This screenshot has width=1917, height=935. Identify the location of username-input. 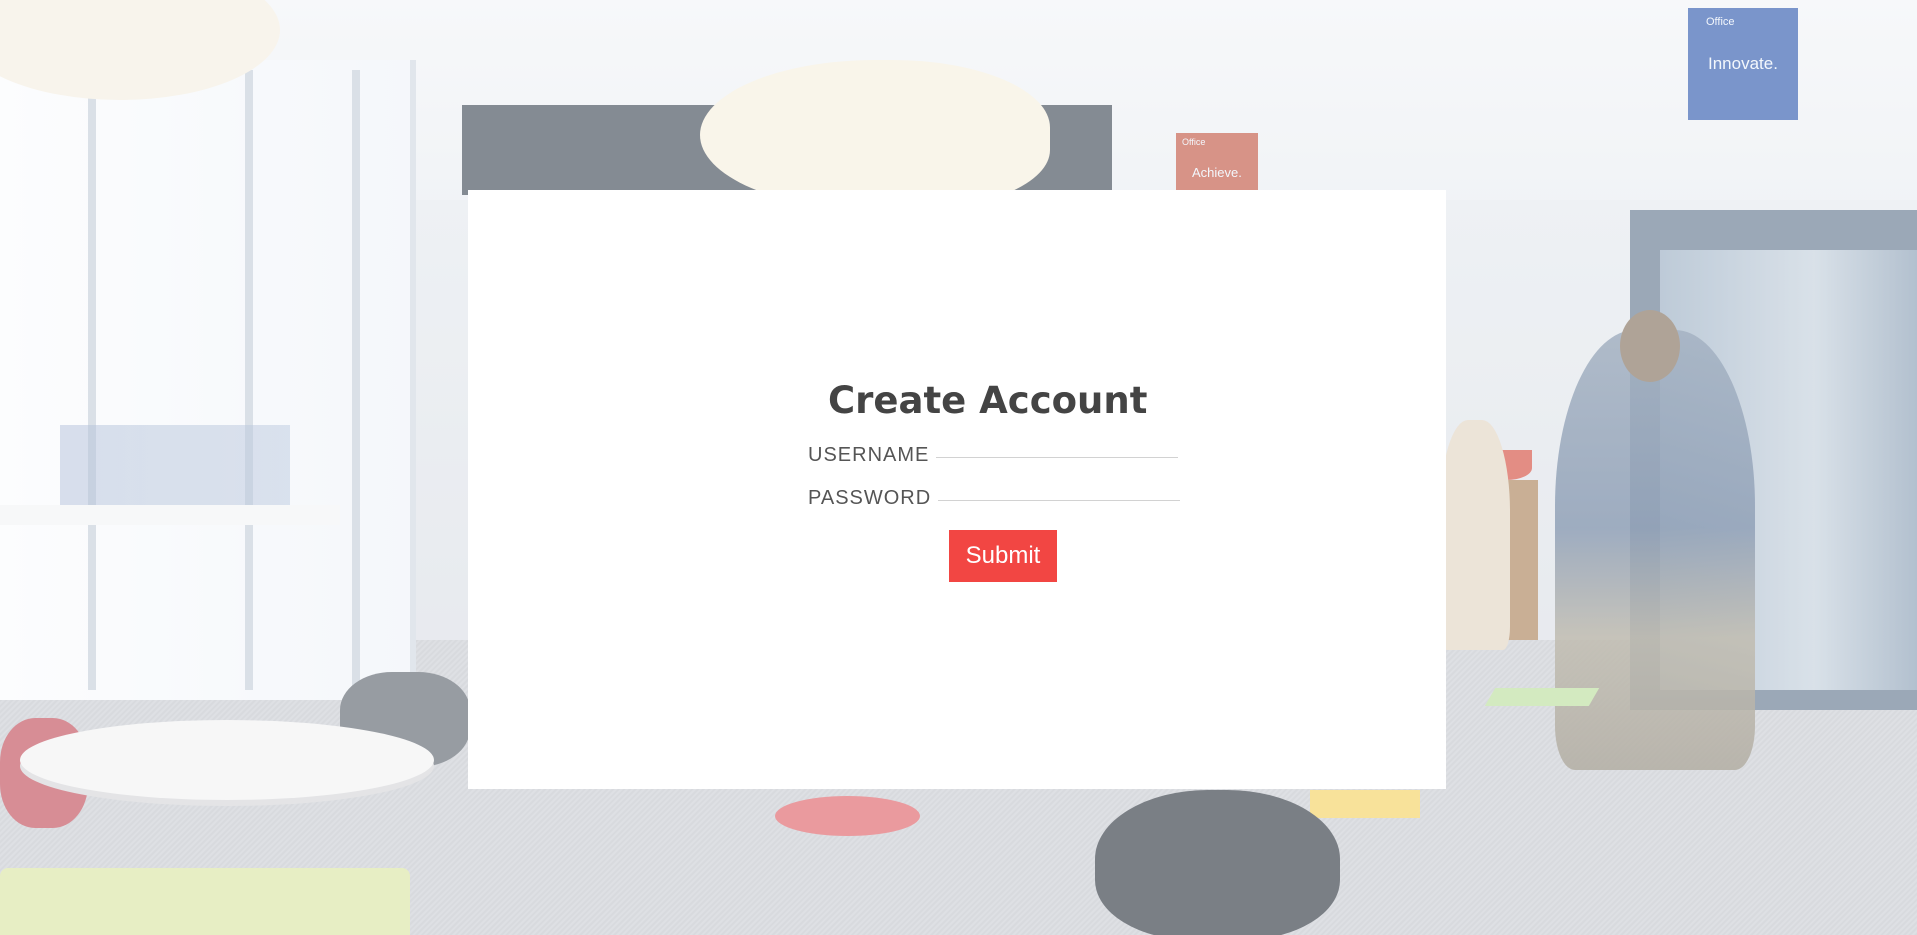
(1057, 445).